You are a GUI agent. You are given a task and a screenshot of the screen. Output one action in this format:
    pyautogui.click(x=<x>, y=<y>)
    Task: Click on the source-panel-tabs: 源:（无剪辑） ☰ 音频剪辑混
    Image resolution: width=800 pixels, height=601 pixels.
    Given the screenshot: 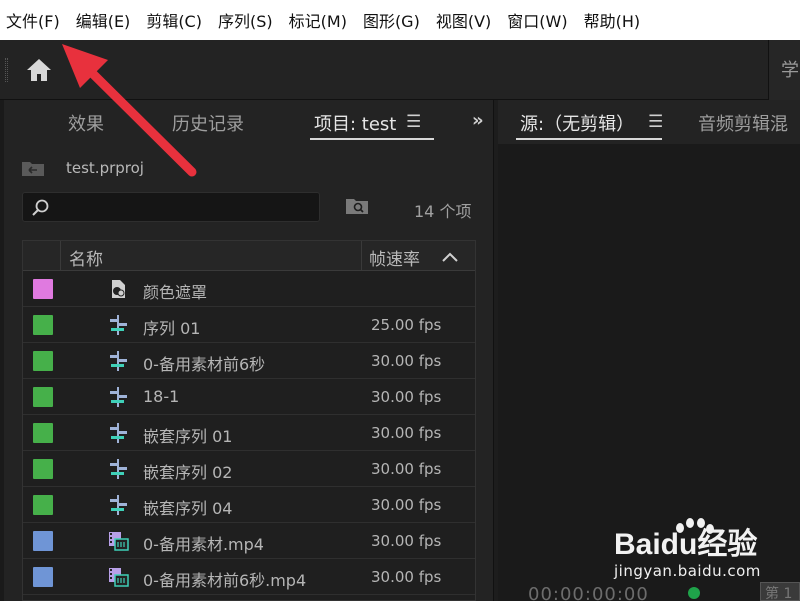 What is the action you would take?
    pyautogui.click(x=649, y=122)
    